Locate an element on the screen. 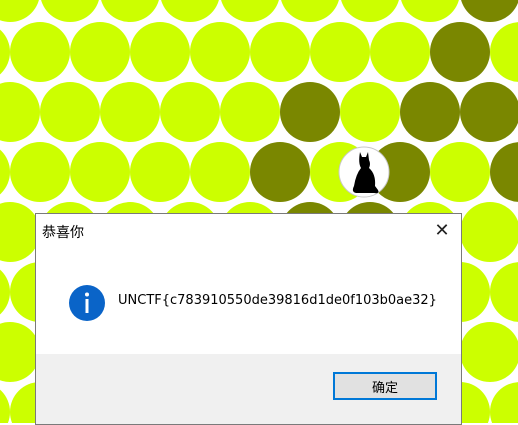 The image size is (518, 425). dialog-footer: 确定 is located at coordinates (248, 389).